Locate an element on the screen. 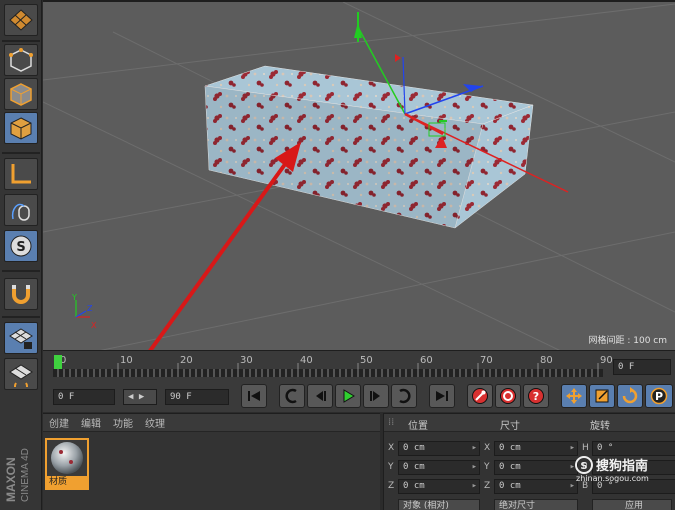 The image size is (675, 510). rotation-h-field: 0 ° is located at coordinates (633, 448).